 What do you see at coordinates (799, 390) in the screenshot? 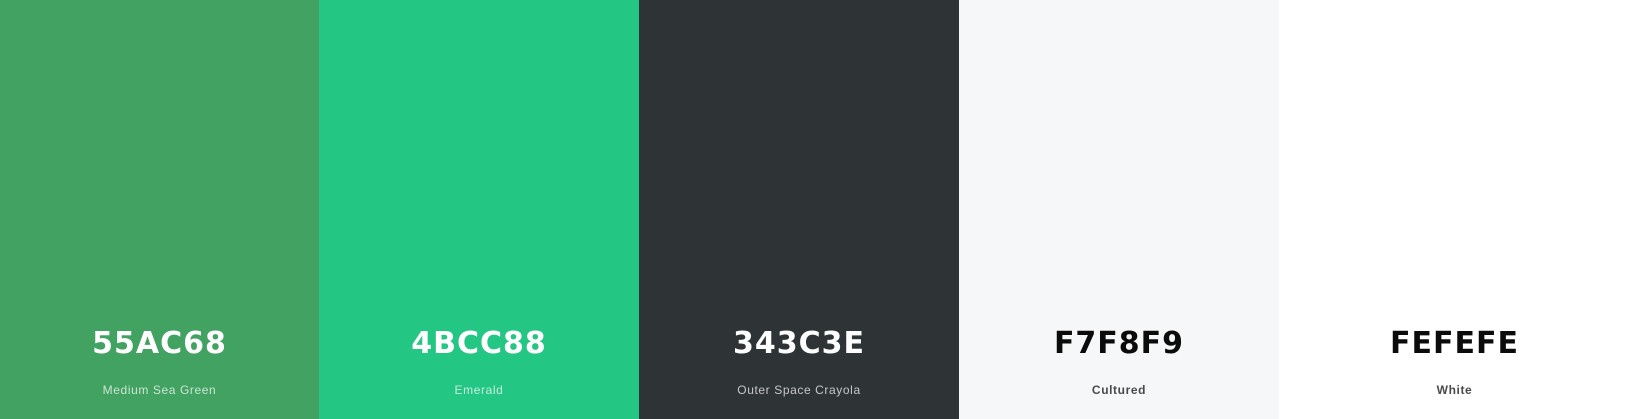
I see `swatch-color-name: Outer Space Crayola` at bounding box center [799, 390].